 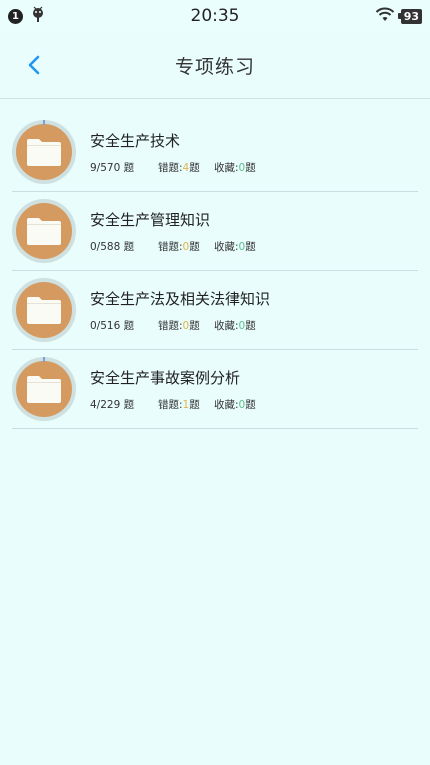 I want to click on item-progress: 0/588 题, so click(x=112, y=246).